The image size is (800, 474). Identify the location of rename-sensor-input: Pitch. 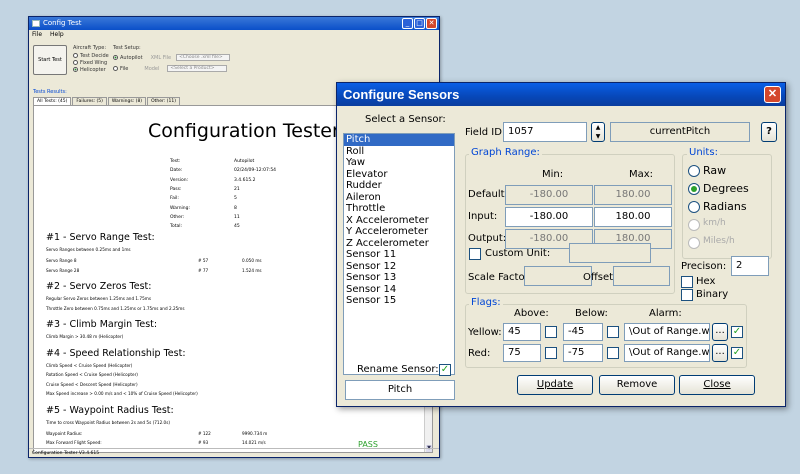
(400, 390).